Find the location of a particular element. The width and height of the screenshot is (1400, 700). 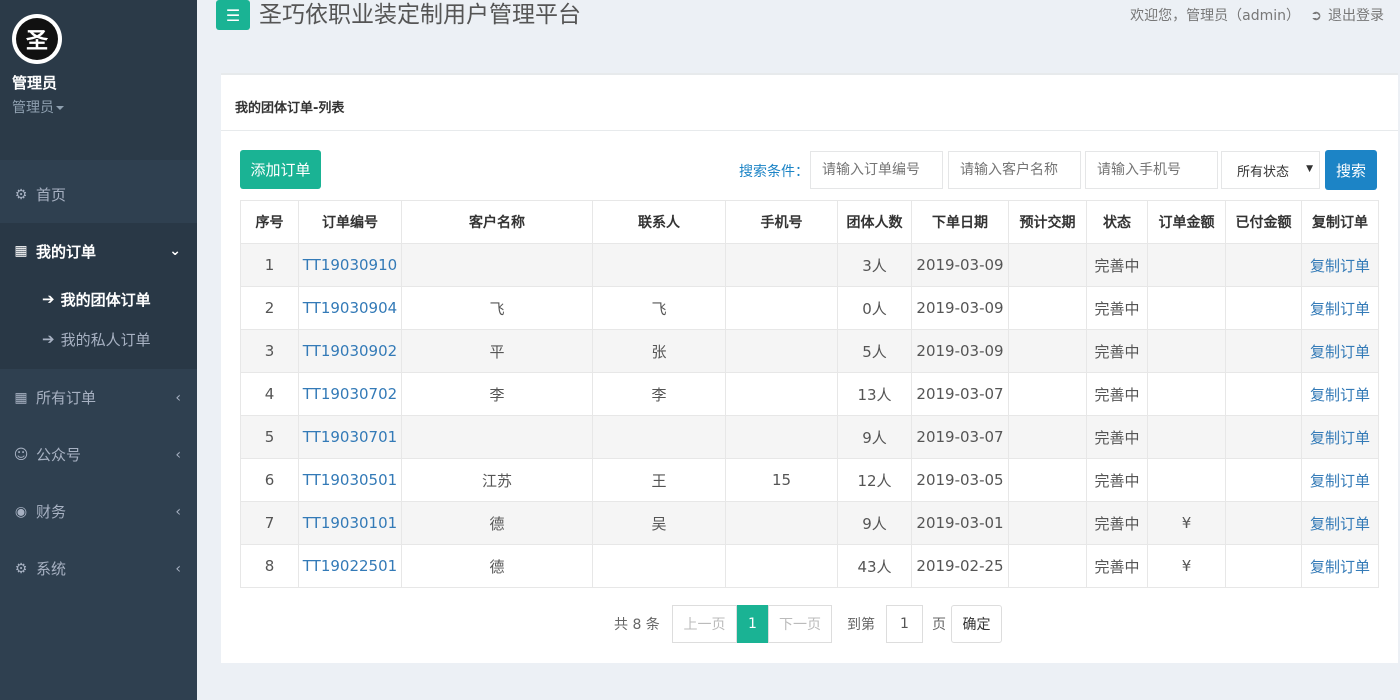

welcome-text: 欢迎您，管理员（admin） is located at coordinates (1215, 16).